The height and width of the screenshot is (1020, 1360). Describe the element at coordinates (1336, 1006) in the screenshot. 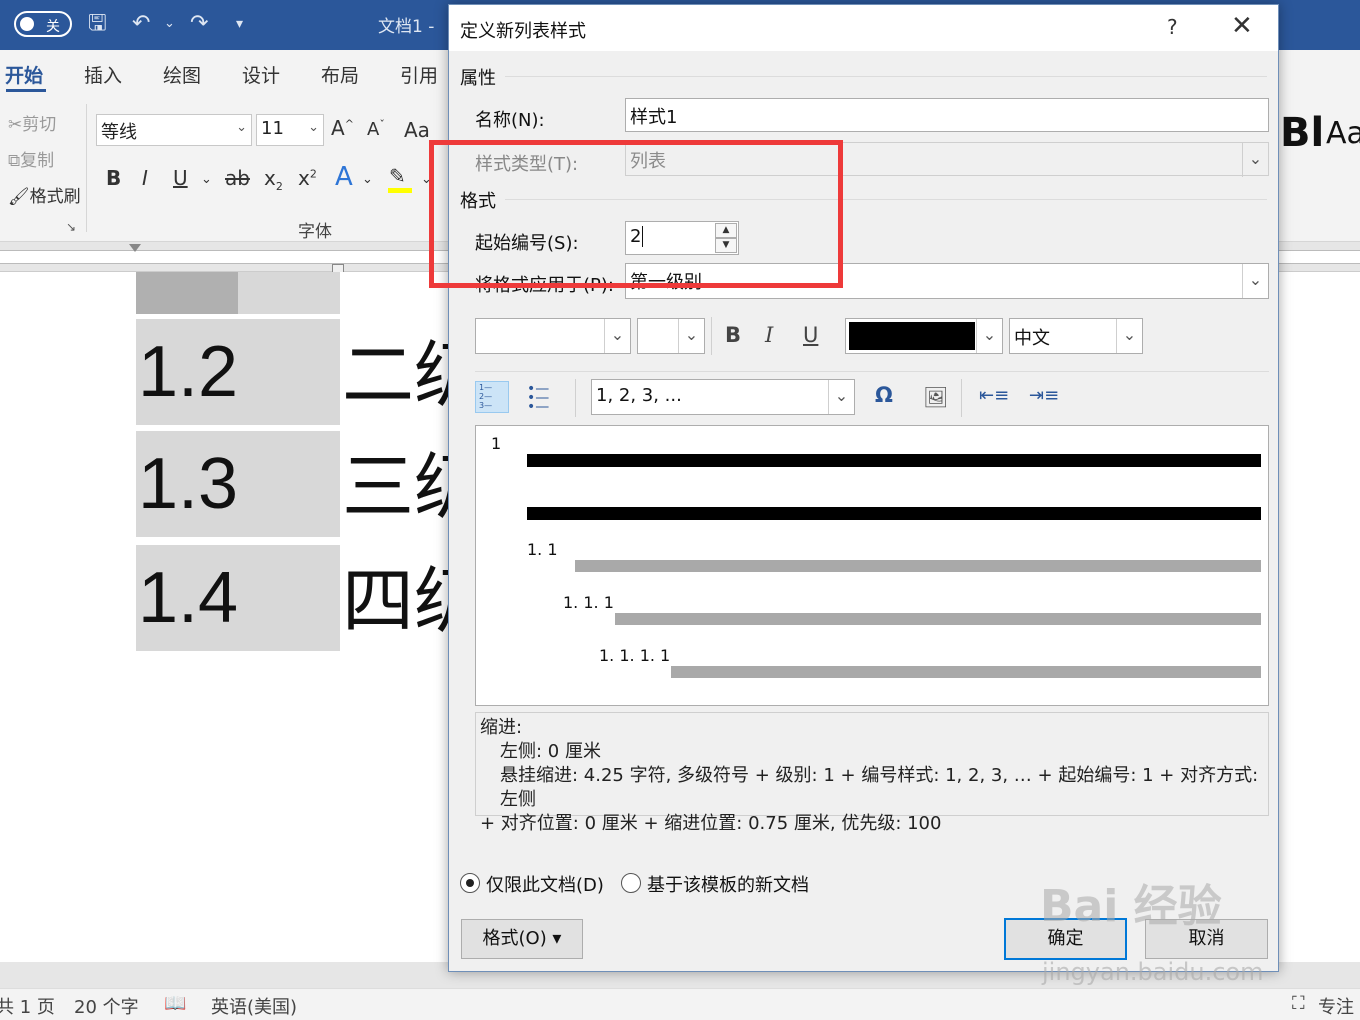

I see `focus-mode-label: 专注` at that location.